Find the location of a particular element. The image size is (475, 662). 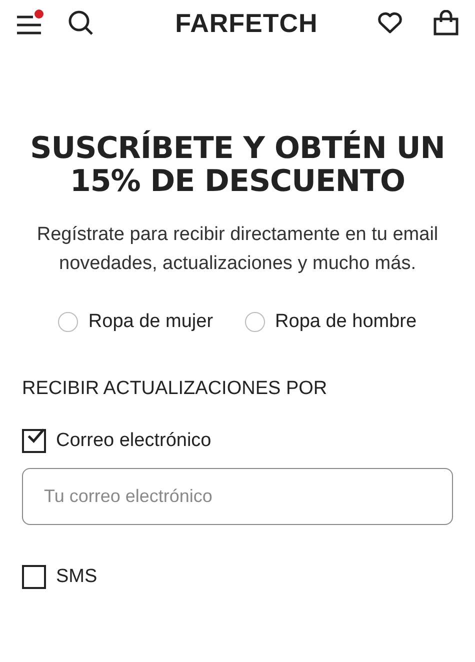

shopping-bag-icon is located at coordinates (445, 23).